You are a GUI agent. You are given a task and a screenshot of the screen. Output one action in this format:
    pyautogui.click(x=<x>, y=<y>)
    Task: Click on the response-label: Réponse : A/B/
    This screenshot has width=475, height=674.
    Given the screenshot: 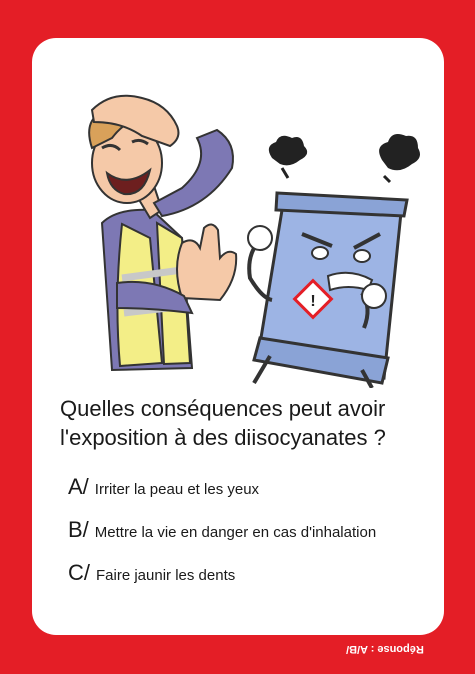 What is the action you would take?
    pyautogui.click(x=385, y=649)
    